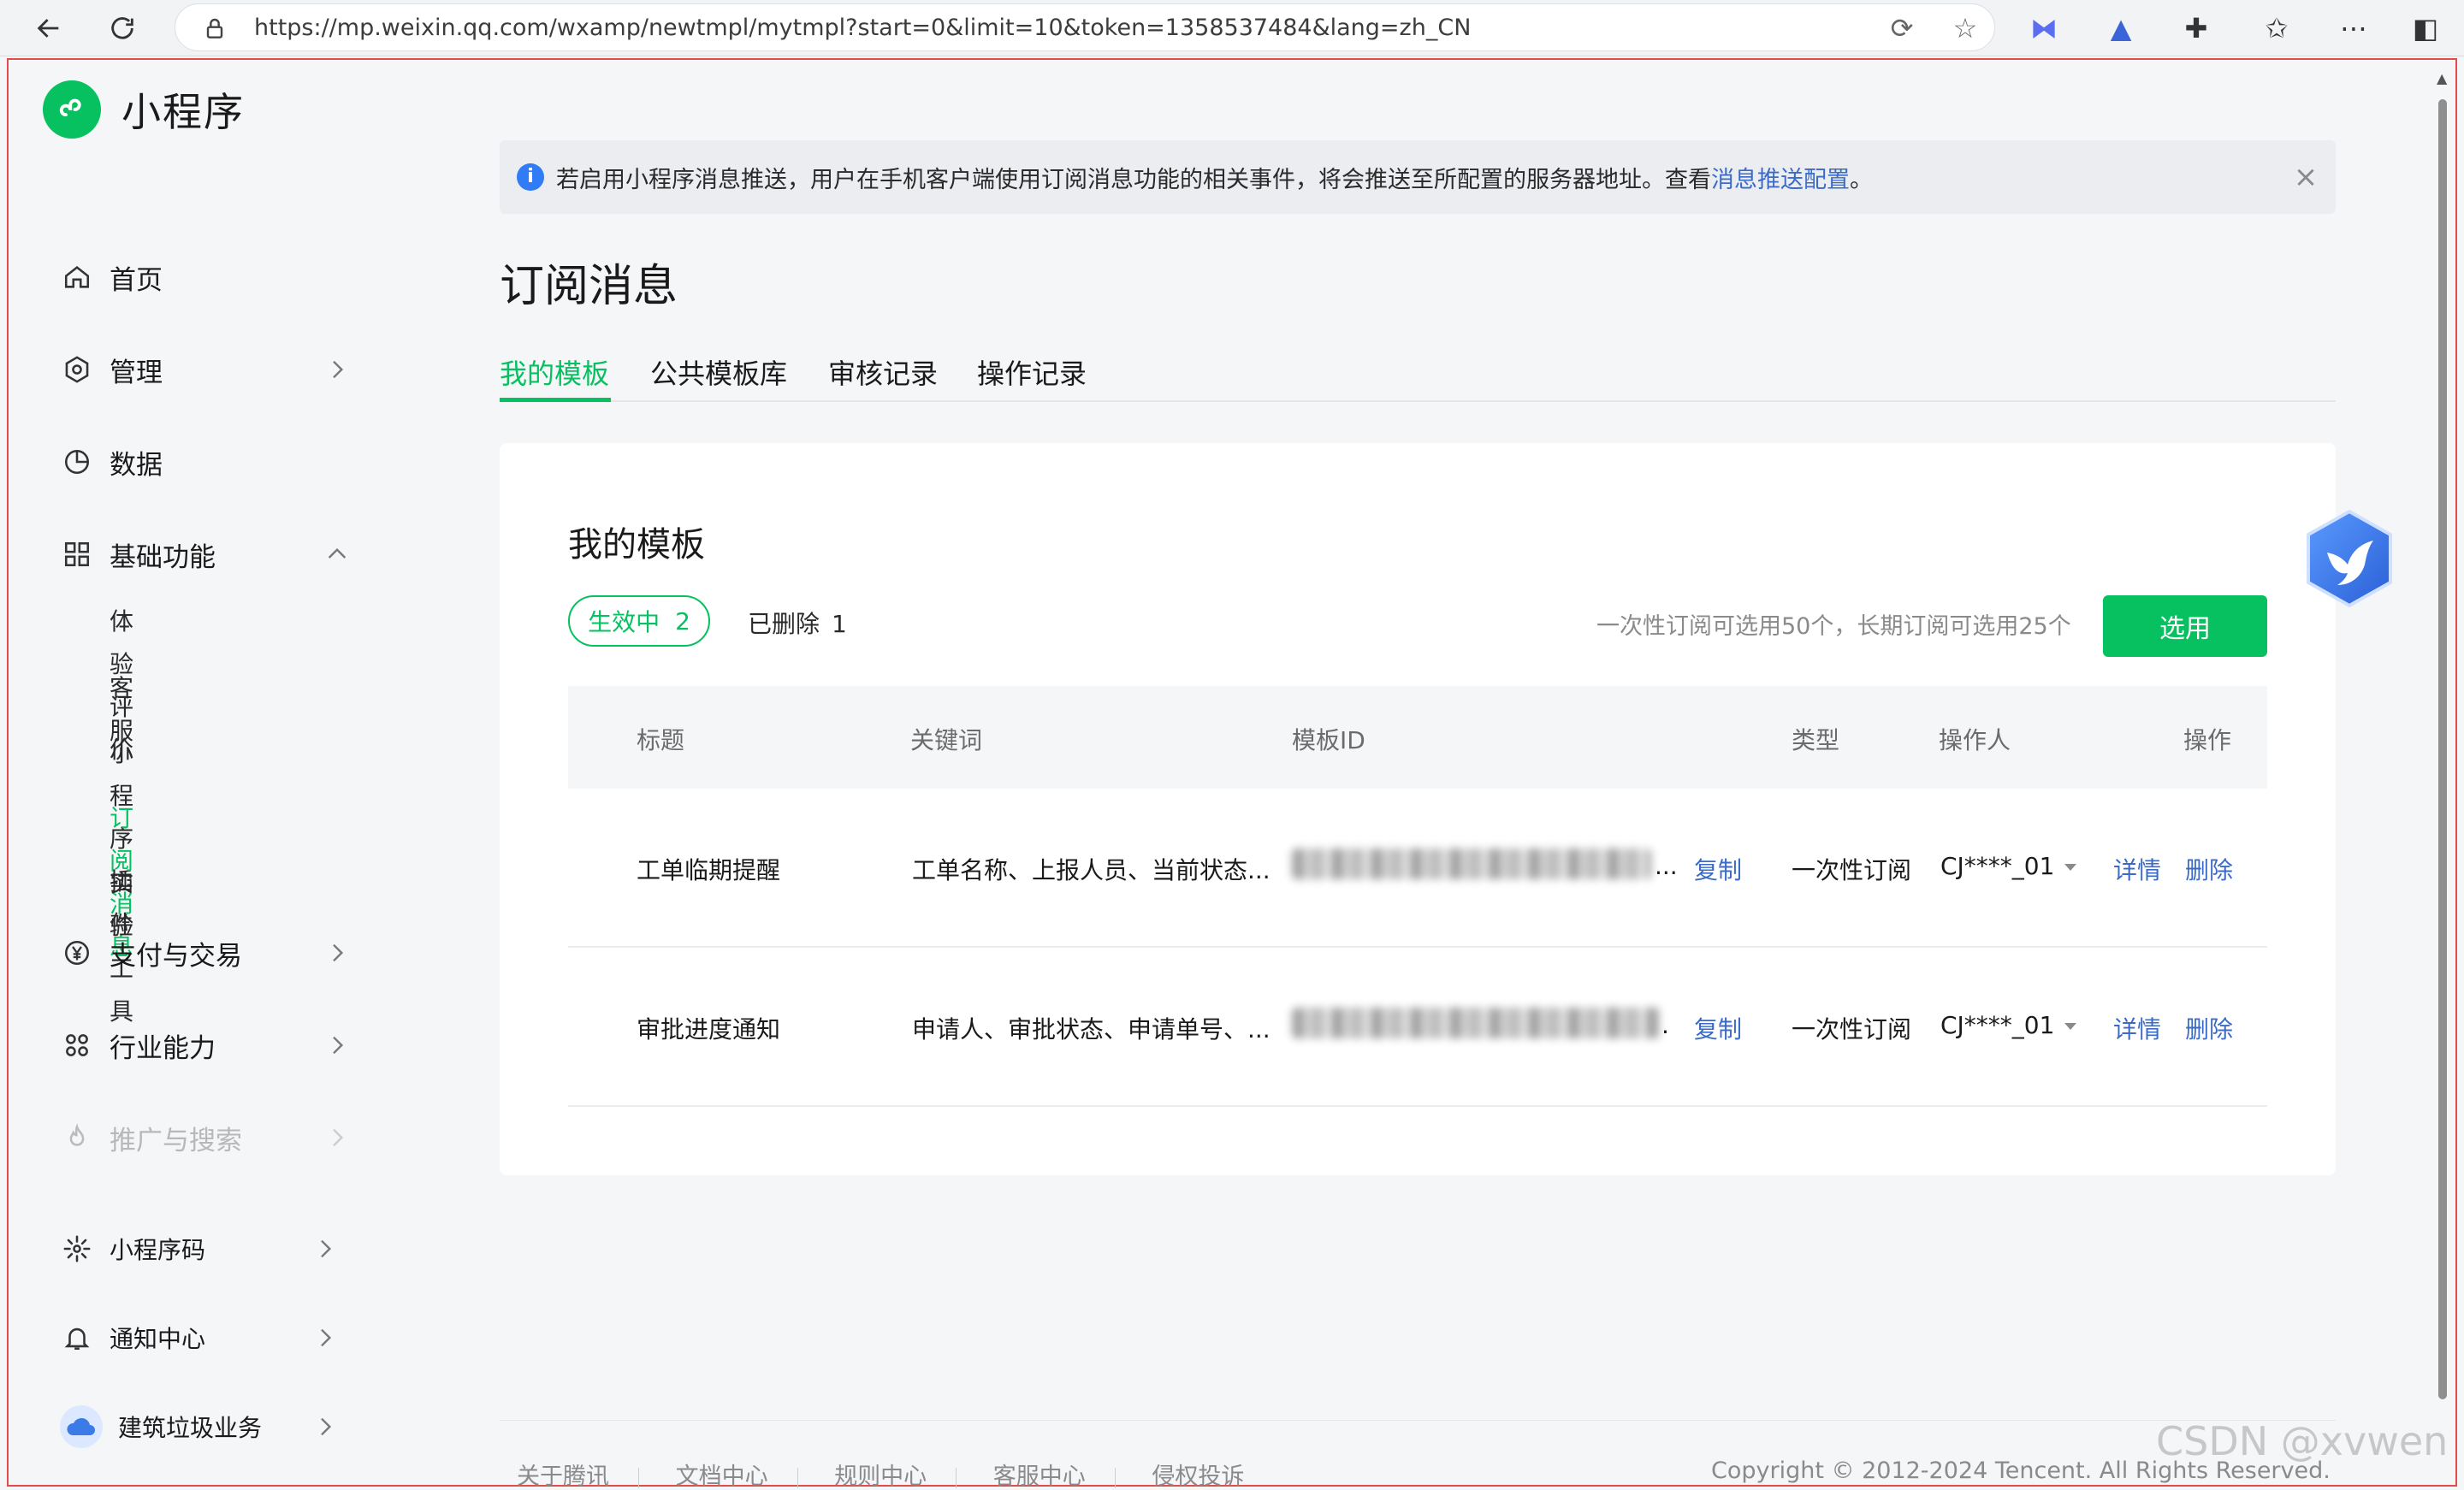  What do you see at coordinates (205, 462) in the screenshot?
I see `sidebar-item-data: 数据` at bounding box center [205, 462].